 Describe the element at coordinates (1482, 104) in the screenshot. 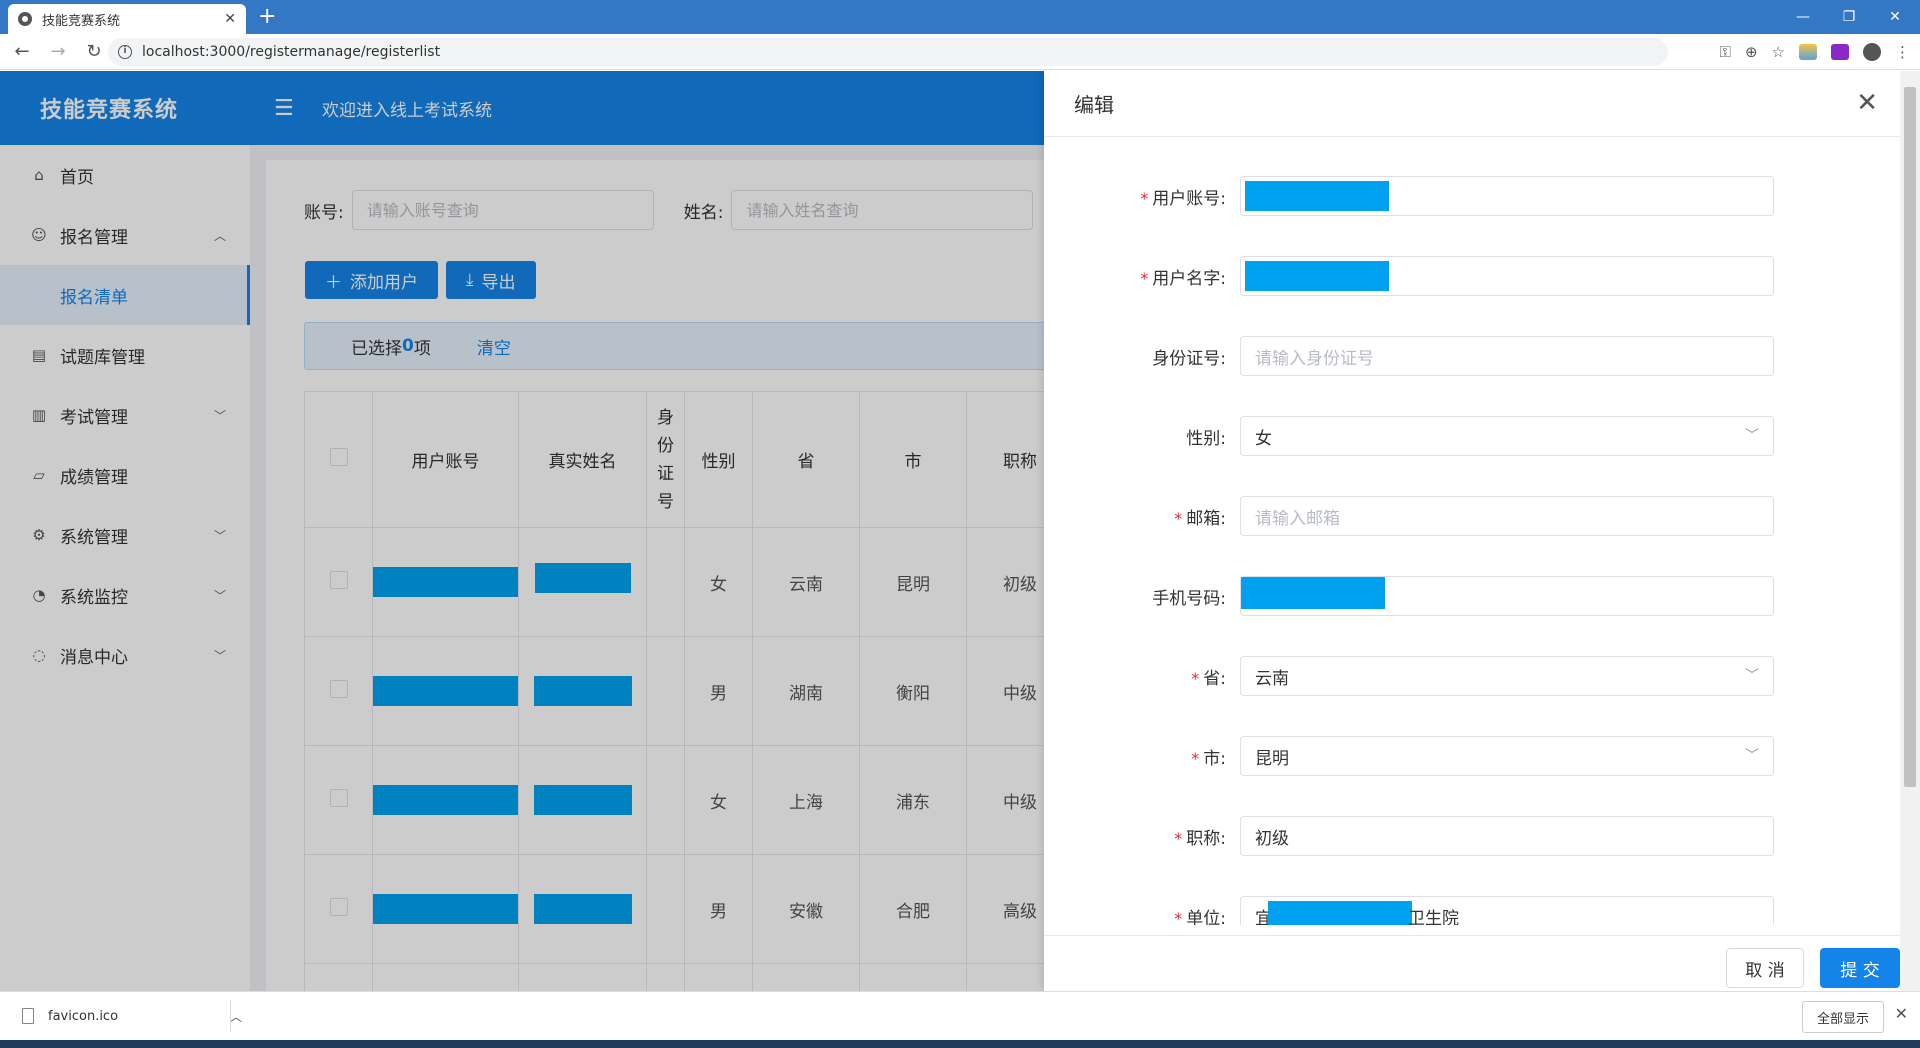

I see `drawer-header: 编辑 ✕` at that location.